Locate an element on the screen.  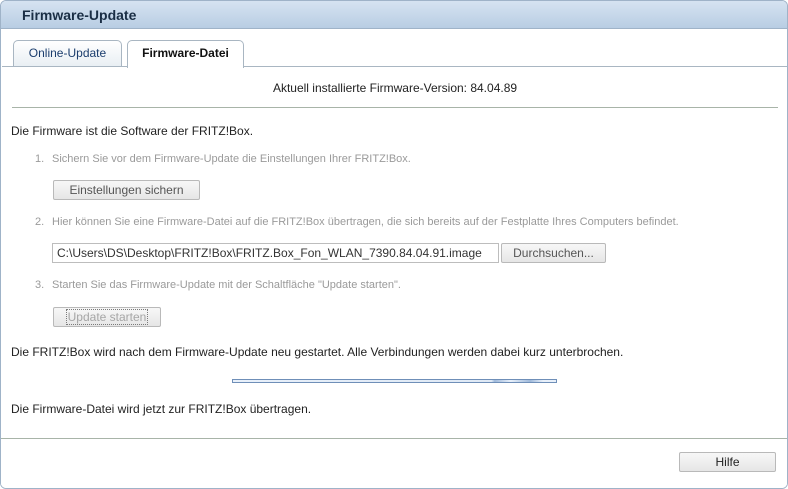
window-title: Firmware-Update is located at coordinates (79, 15).